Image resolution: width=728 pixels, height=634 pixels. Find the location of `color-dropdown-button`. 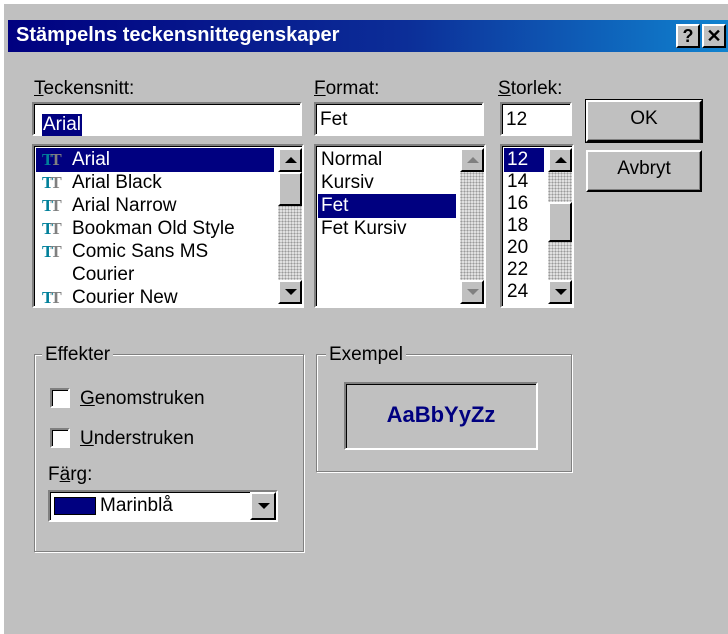

color-dropdown-button is located at coordinates (263, 506).